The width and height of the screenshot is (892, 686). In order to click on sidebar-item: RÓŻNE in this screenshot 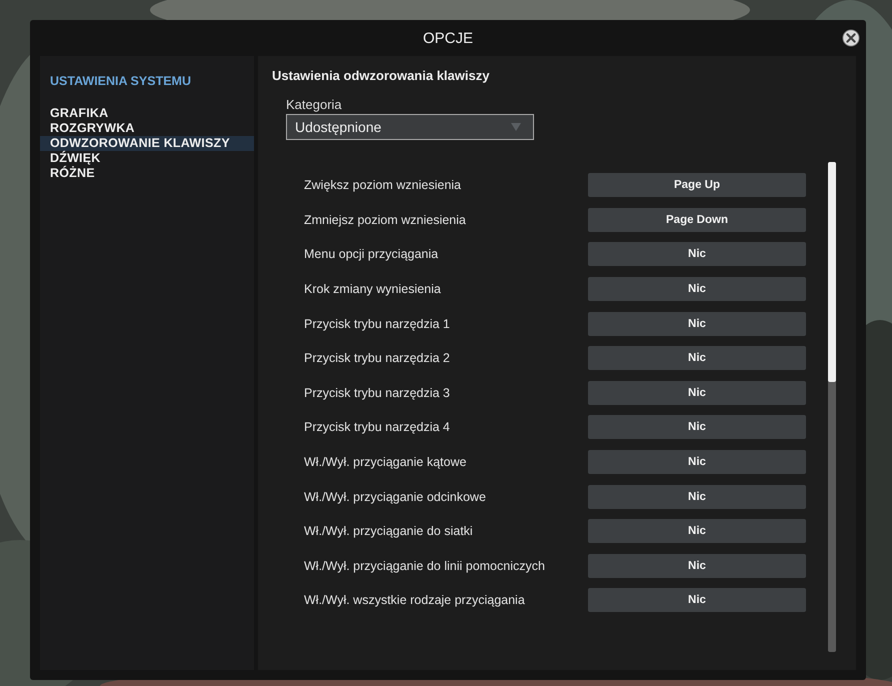, I will do `click(147, 173)`.